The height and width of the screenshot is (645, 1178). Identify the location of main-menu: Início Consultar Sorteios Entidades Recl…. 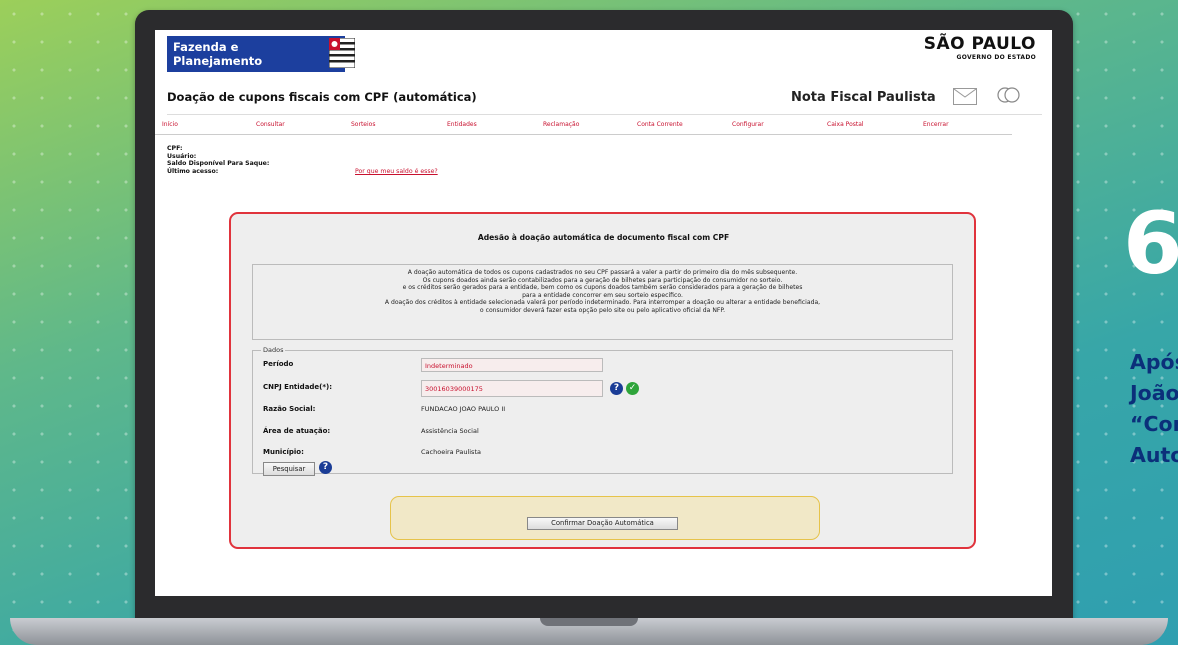
(583, 127).